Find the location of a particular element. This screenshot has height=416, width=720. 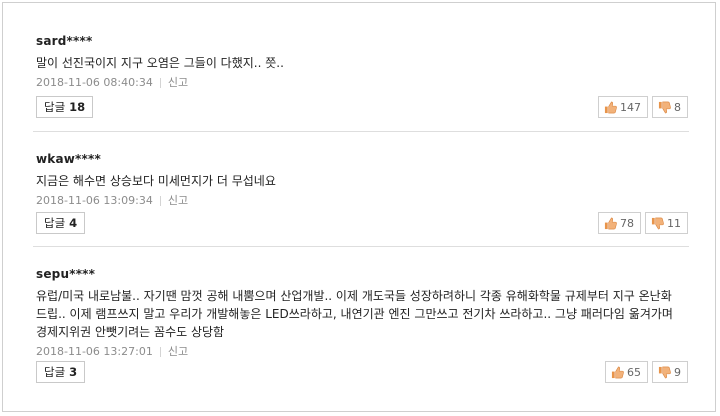

reply-button: 답글 18 is located at coordinates (65, 107).